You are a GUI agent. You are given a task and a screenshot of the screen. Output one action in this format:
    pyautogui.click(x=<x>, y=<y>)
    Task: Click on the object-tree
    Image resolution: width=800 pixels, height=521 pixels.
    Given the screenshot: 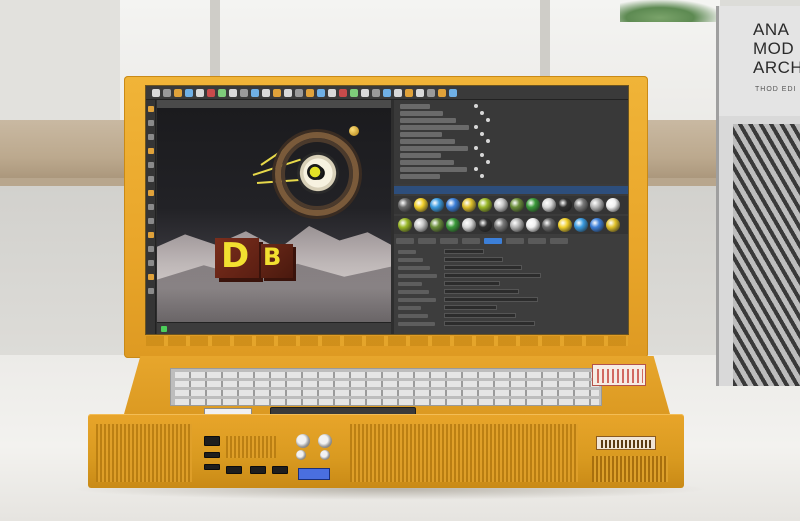 What is the action you would take?
    pyautogui.click(x=511, y=142)
    